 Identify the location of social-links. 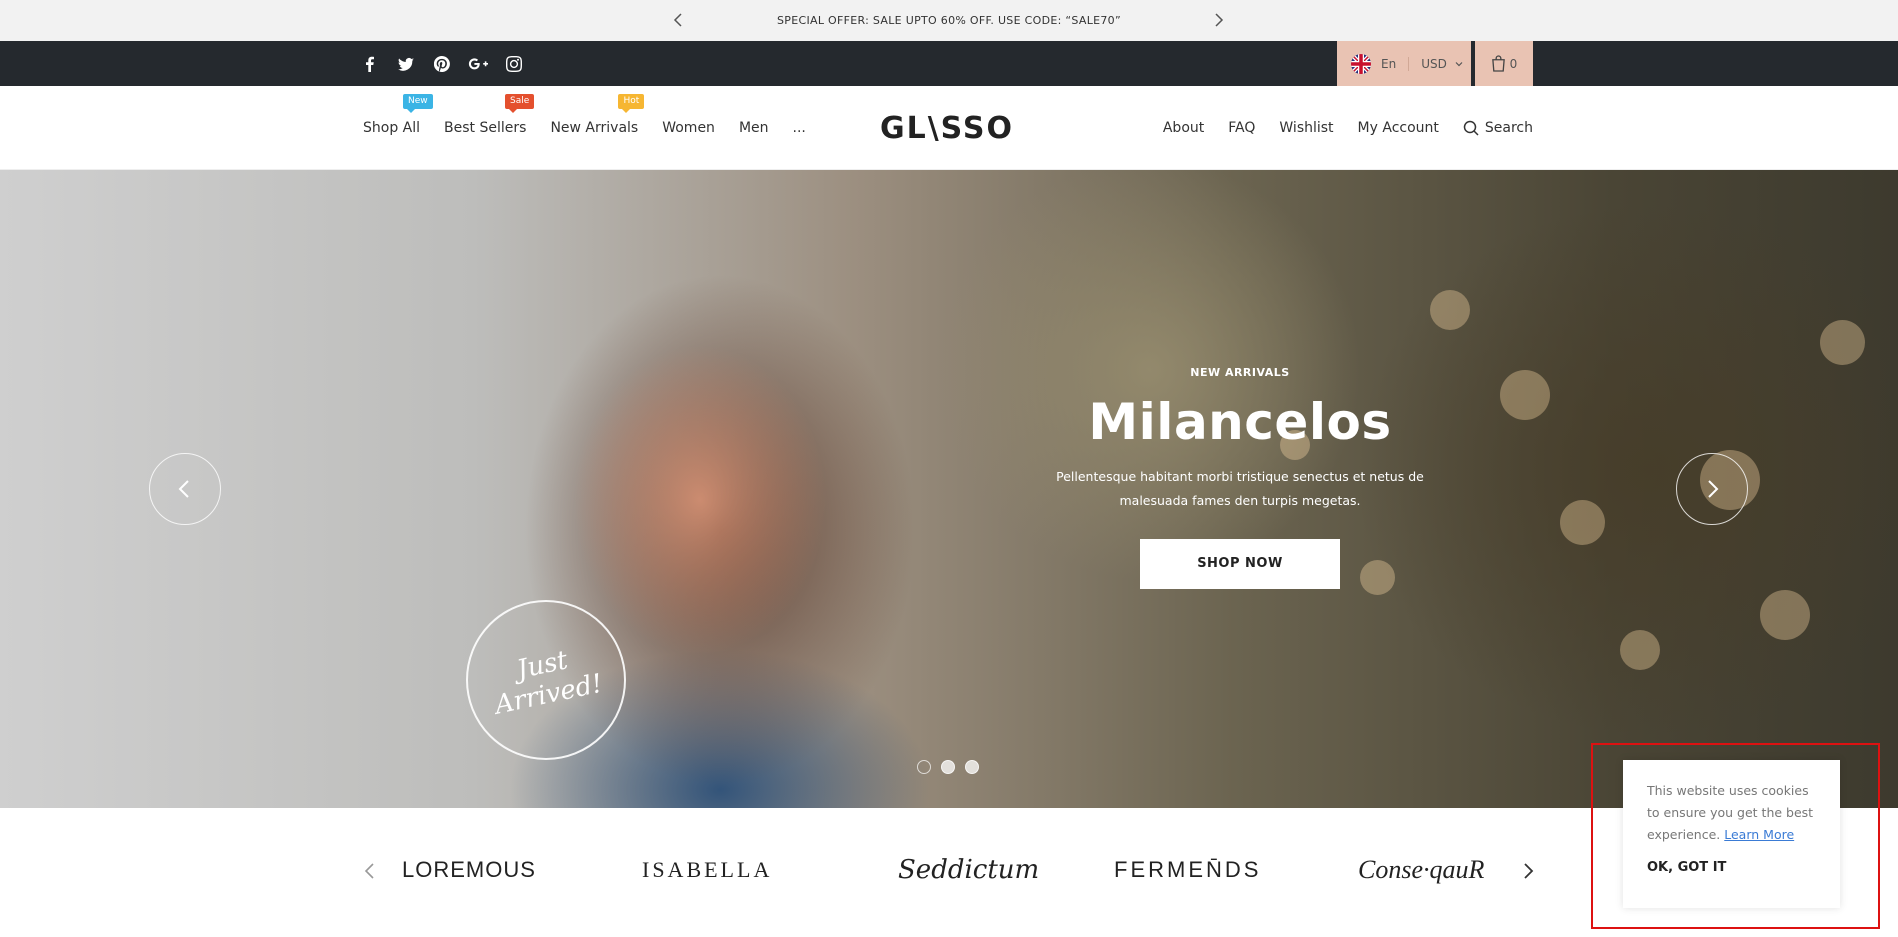
(442, 63).